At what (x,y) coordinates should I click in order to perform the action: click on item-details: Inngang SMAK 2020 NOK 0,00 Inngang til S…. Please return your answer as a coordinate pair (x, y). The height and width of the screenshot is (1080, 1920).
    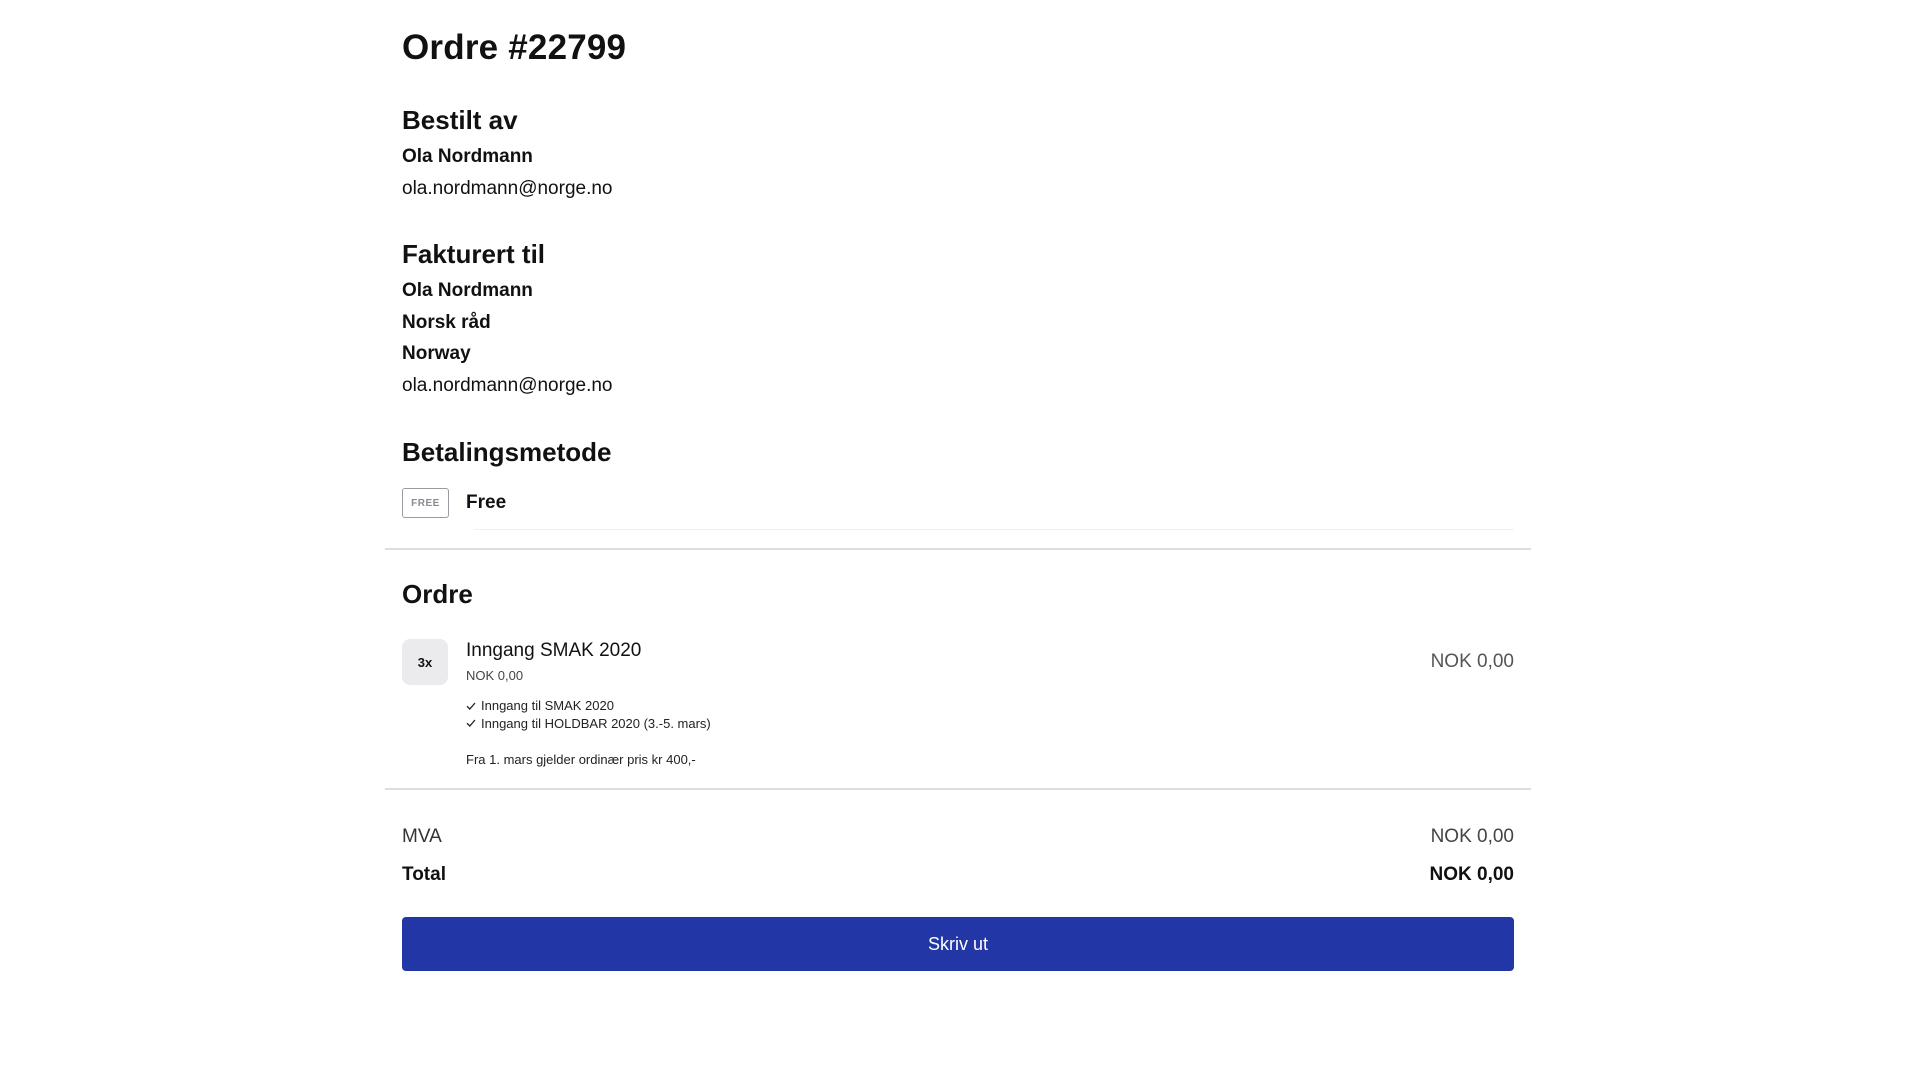
    Looking at the image, I should click on (990, 703).